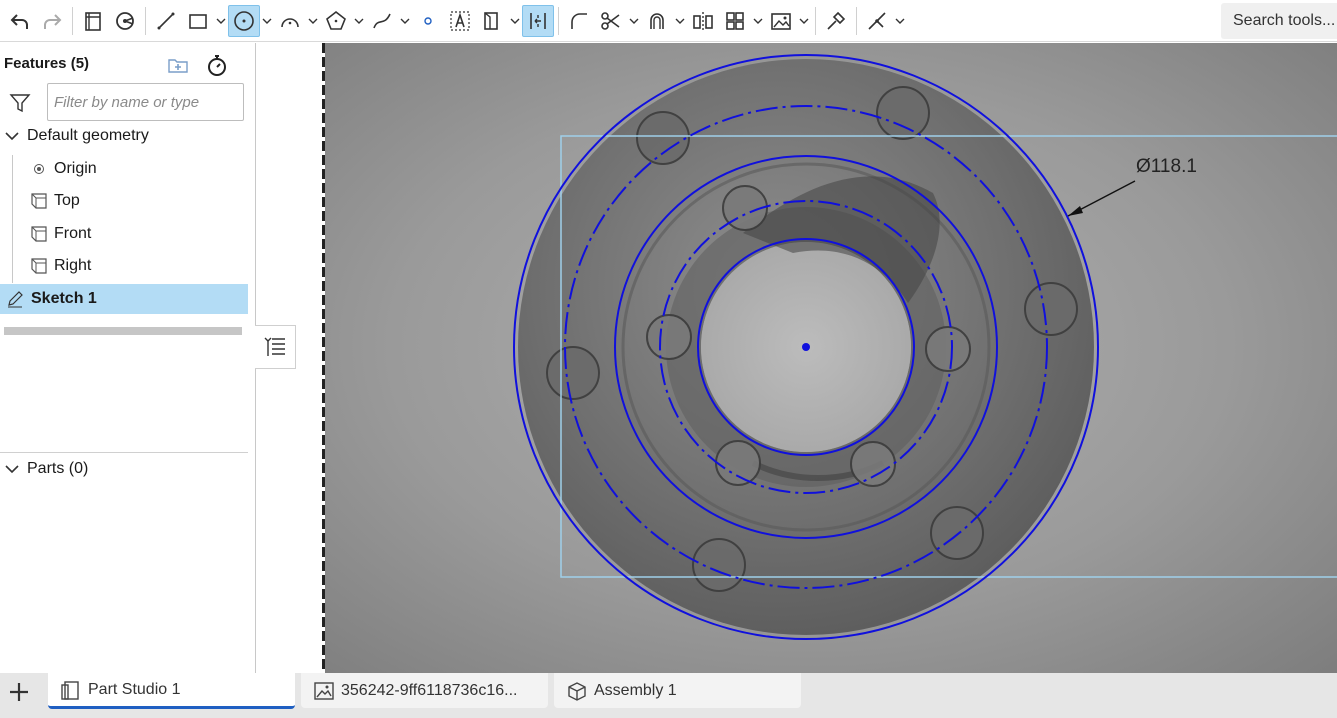  I want to click on stopwatch-icon, so click(217, 65).